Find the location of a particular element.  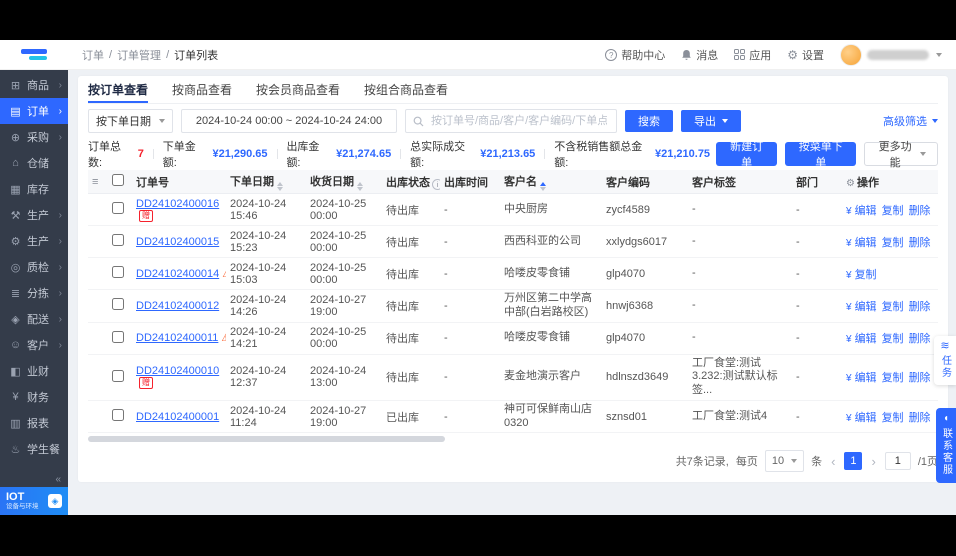

sidebar-item-warehouse: ⌂ 仓储 is located at coordinates (34, 163).